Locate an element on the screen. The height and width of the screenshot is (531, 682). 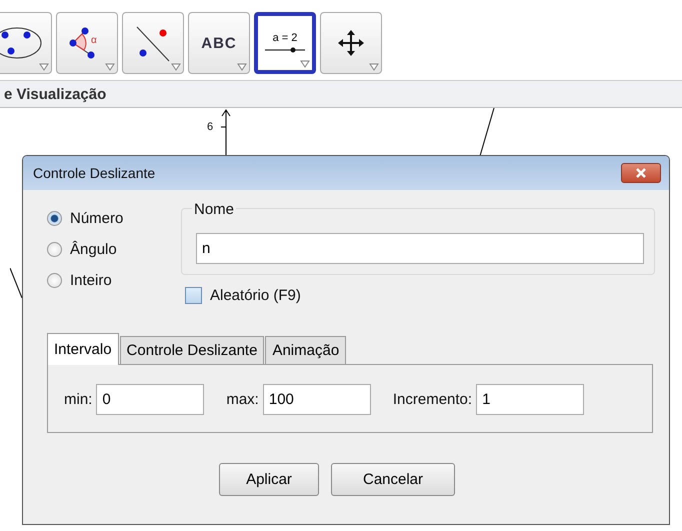
close-button is located at coordinates (641, 173).